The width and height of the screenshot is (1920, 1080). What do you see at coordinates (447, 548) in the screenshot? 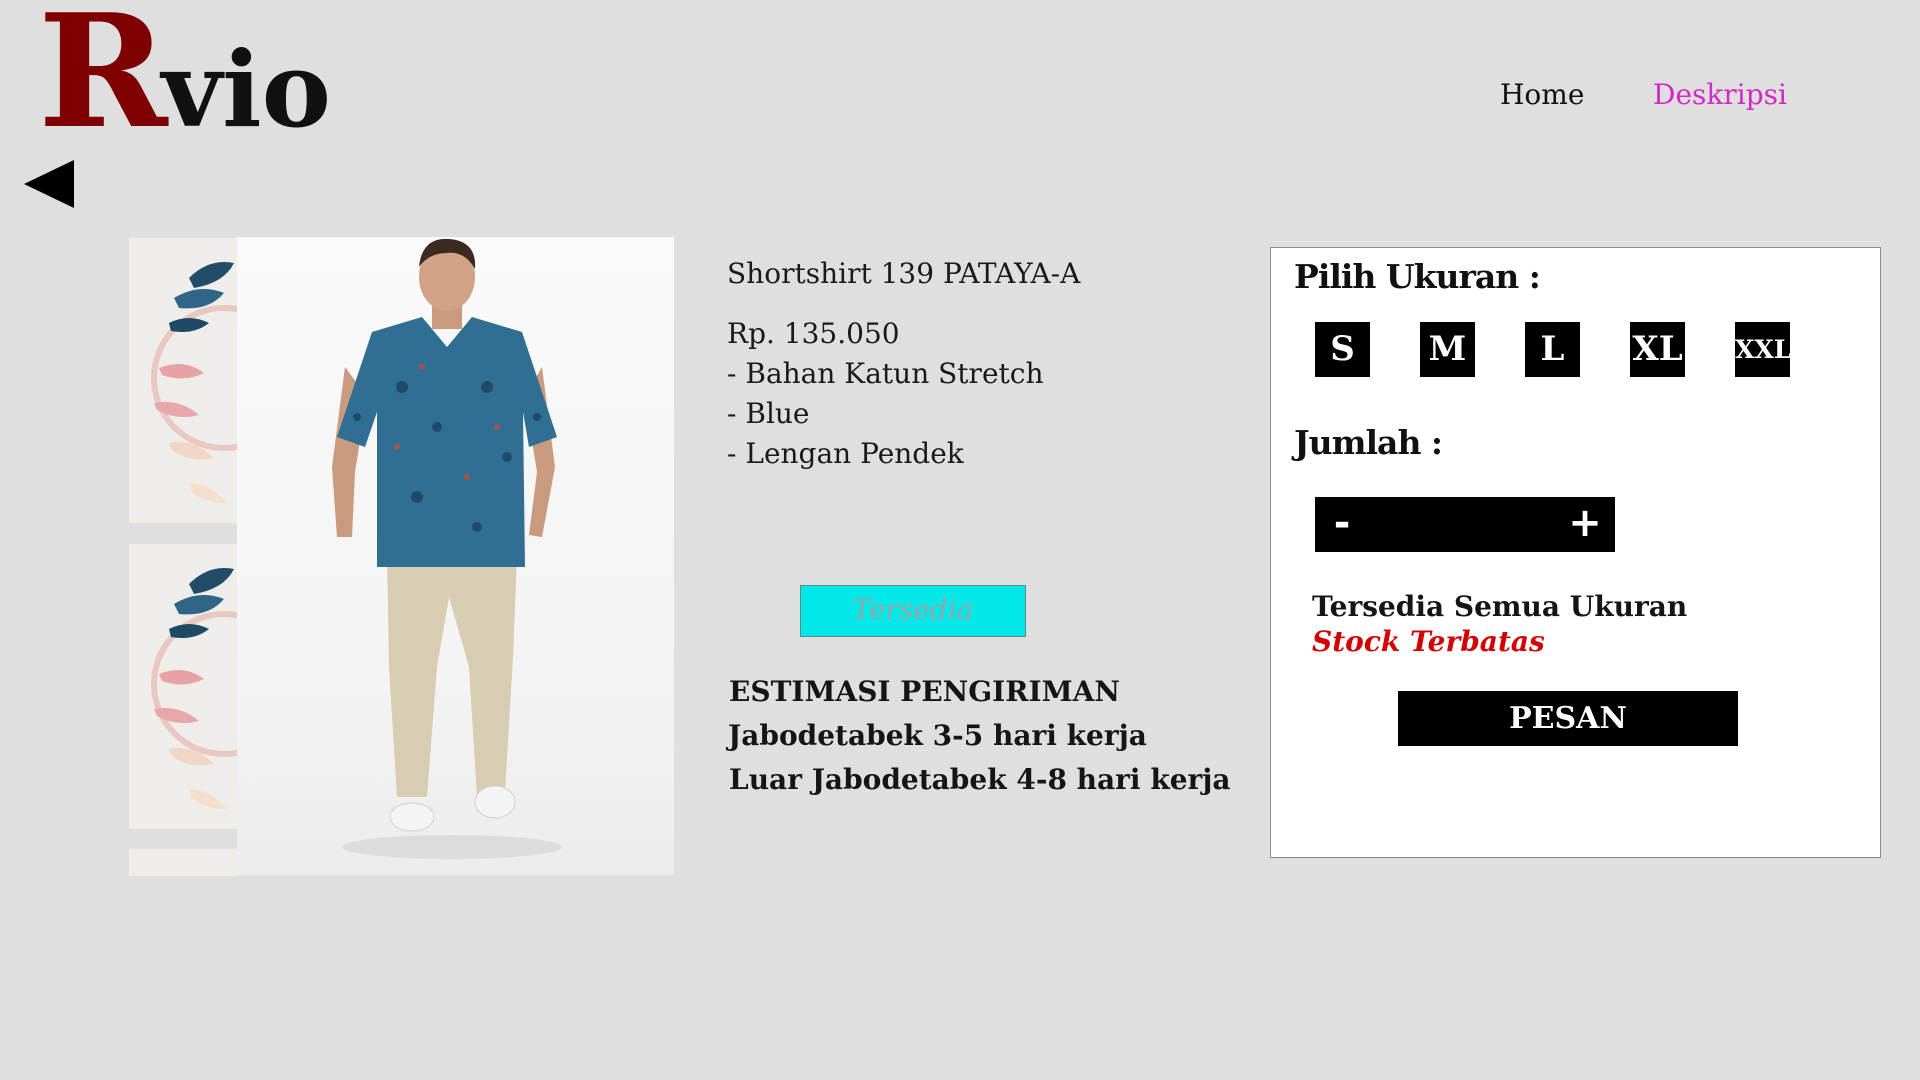
I see `model-photo-illustration` at bounding box center [447, 548].